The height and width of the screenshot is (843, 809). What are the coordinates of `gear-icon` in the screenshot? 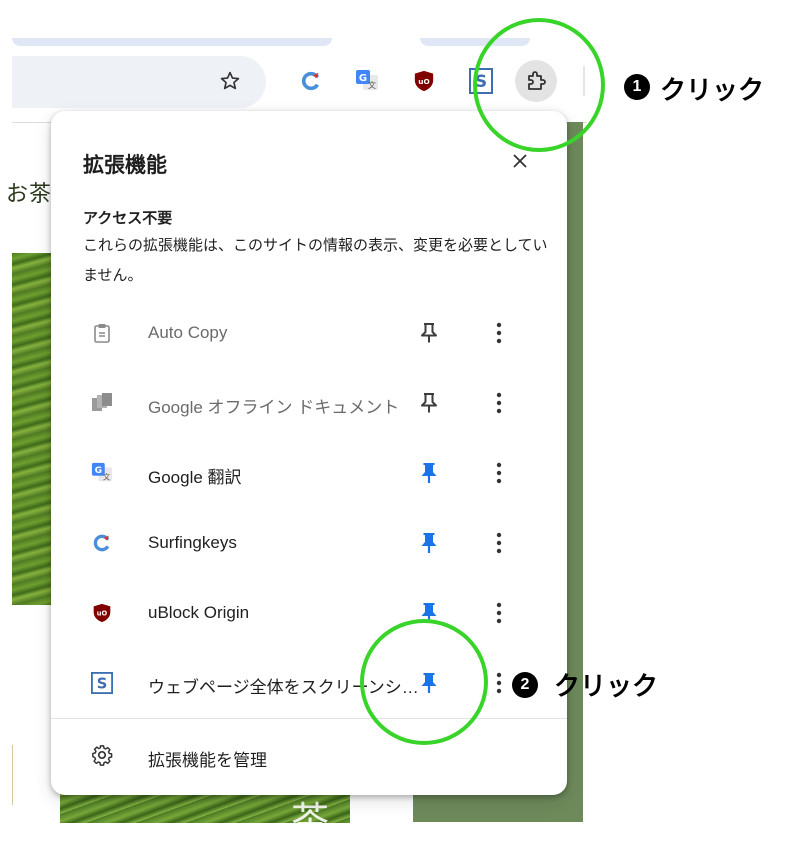 It's located at (102, 755).